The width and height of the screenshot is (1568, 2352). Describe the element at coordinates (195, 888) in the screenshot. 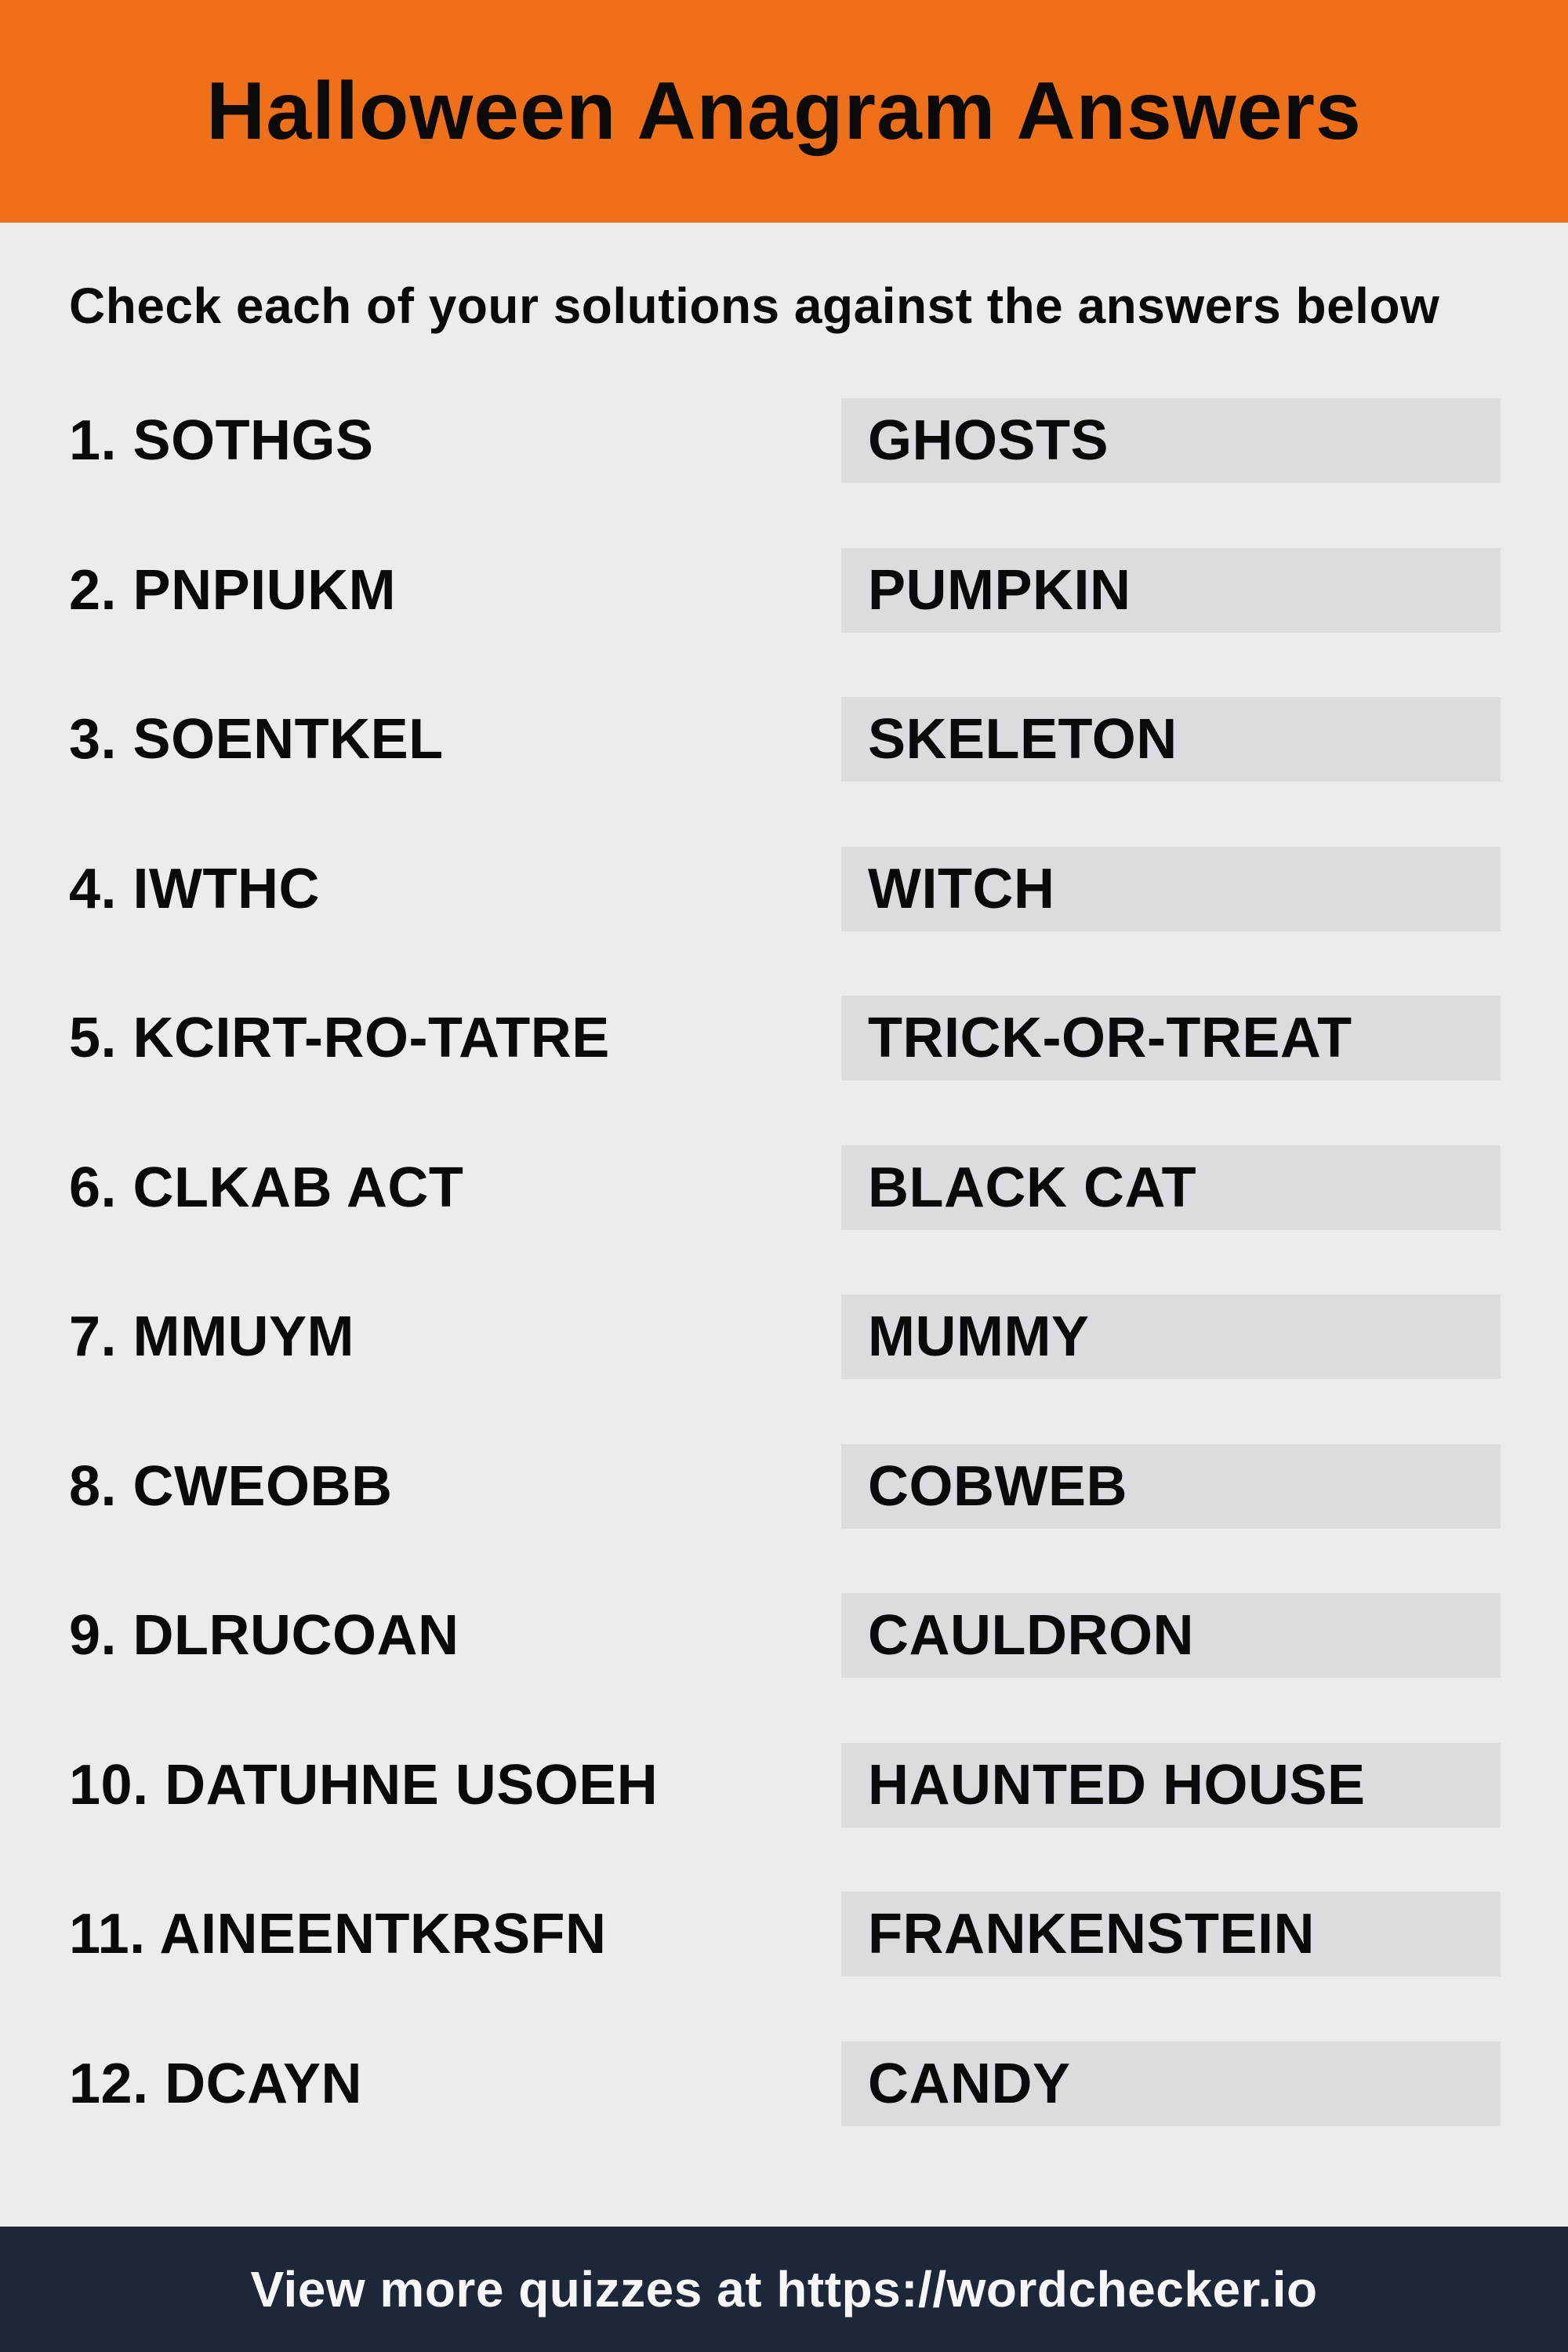

I see `anagram-clue: 4. IWTHC` at that location.